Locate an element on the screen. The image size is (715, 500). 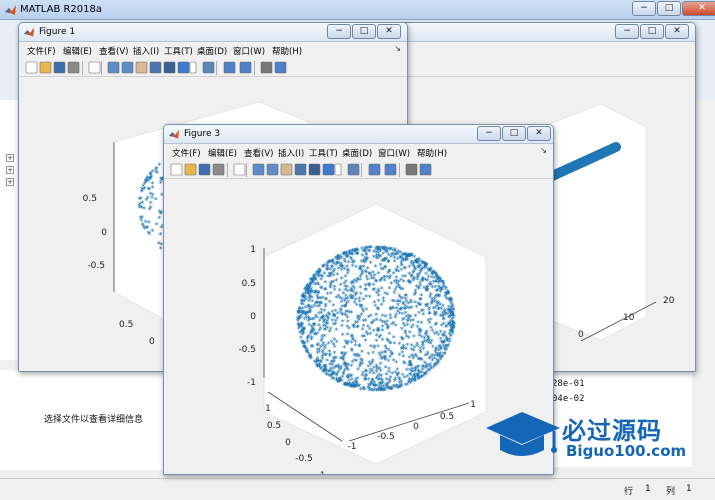
x-tick-label: 10 is located at coordinates (629, 318).